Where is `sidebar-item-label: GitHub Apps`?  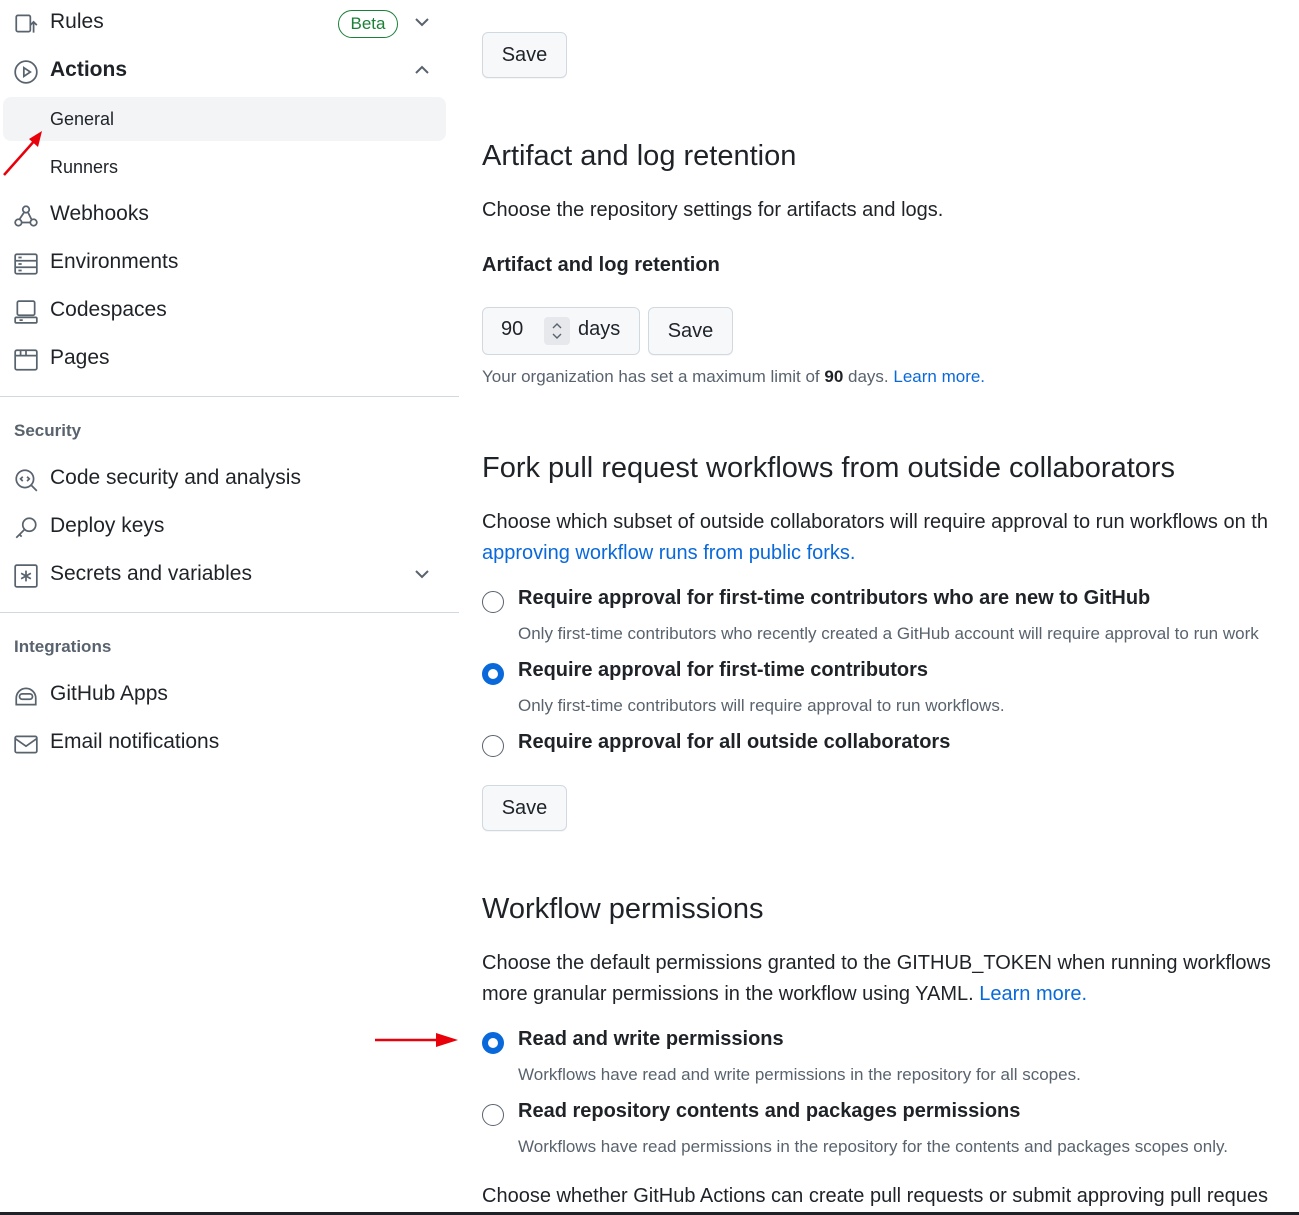 sidebar-item-label: GitHub Apps is located at coordinates (109, 693).